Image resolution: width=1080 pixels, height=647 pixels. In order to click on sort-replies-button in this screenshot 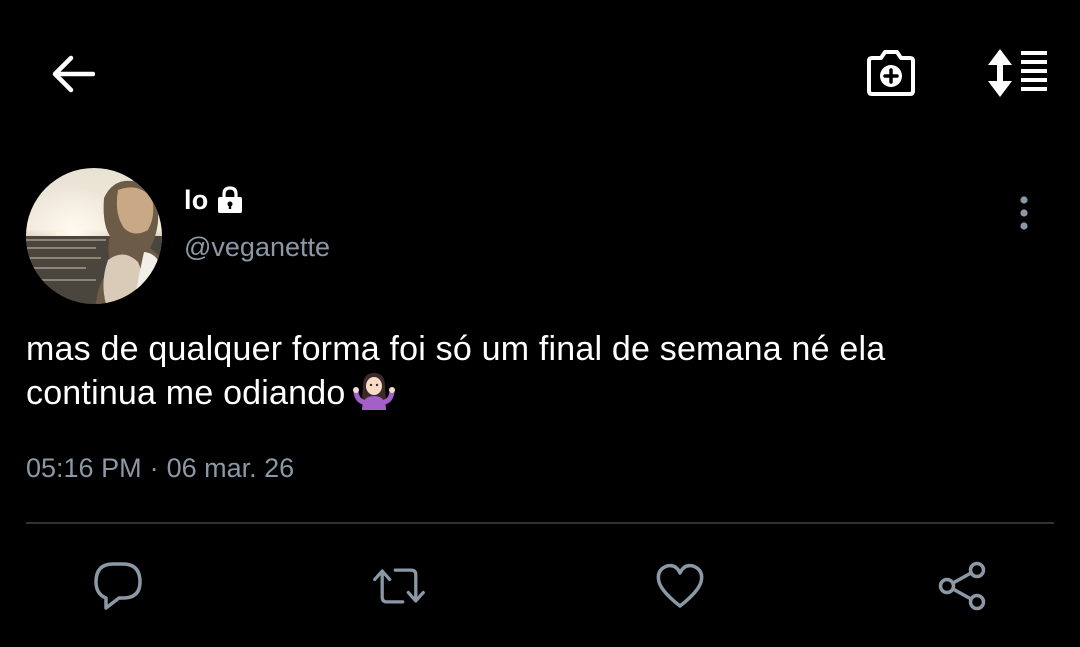, I will do `click(1017, 73)`.